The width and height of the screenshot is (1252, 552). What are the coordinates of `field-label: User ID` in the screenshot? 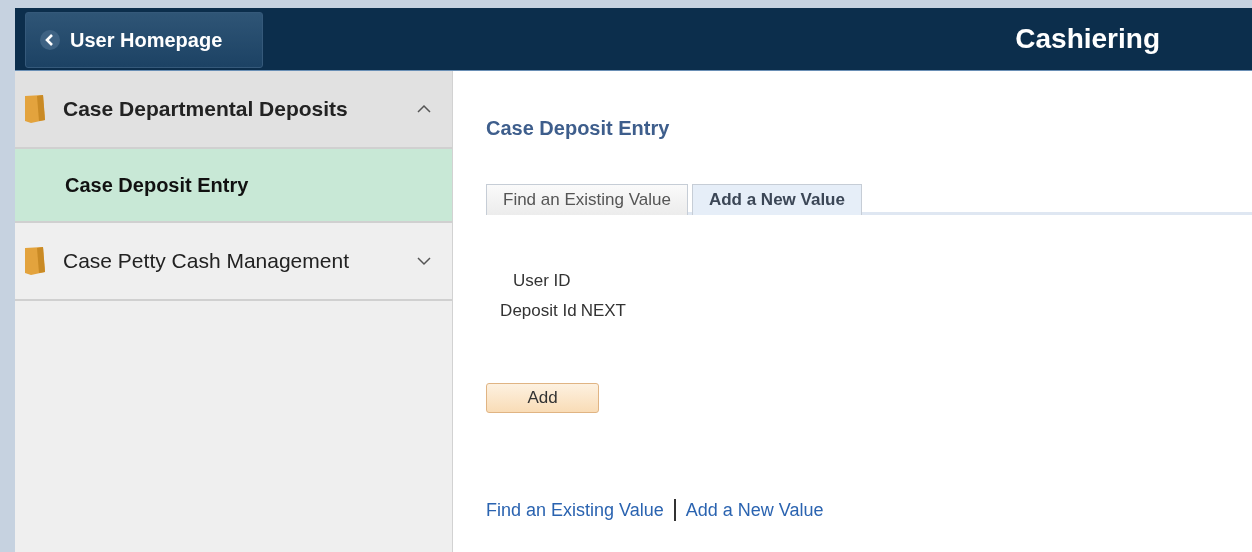 It's located at (542, 281).